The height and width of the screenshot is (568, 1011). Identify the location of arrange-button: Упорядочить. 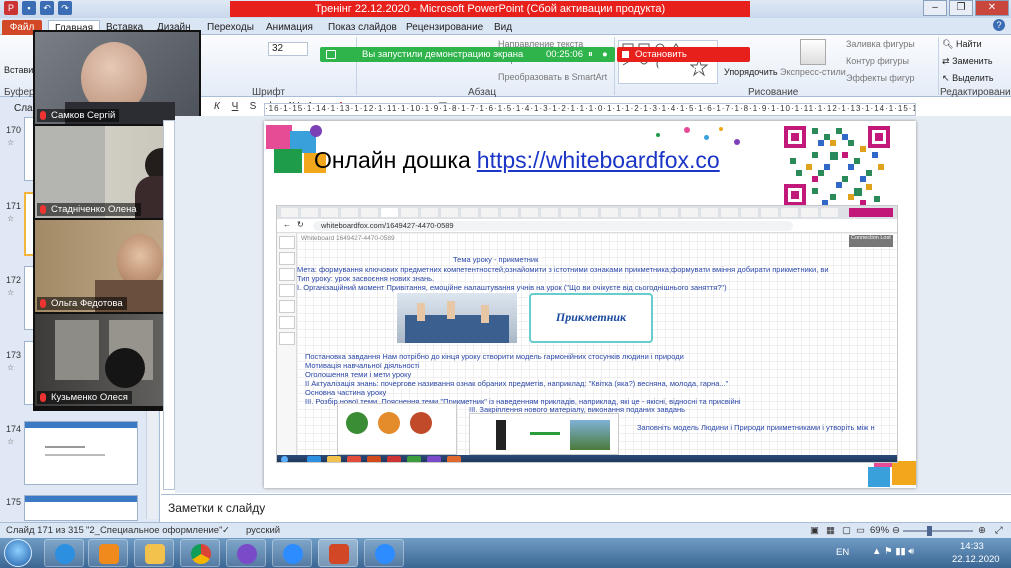
(751, 72).